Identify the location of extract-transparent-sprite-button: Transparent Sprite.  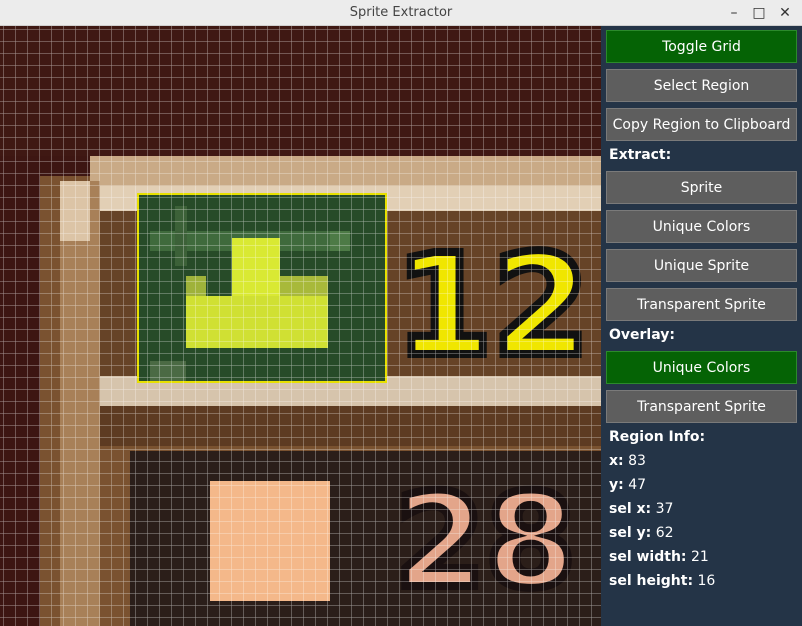
(701, 304).